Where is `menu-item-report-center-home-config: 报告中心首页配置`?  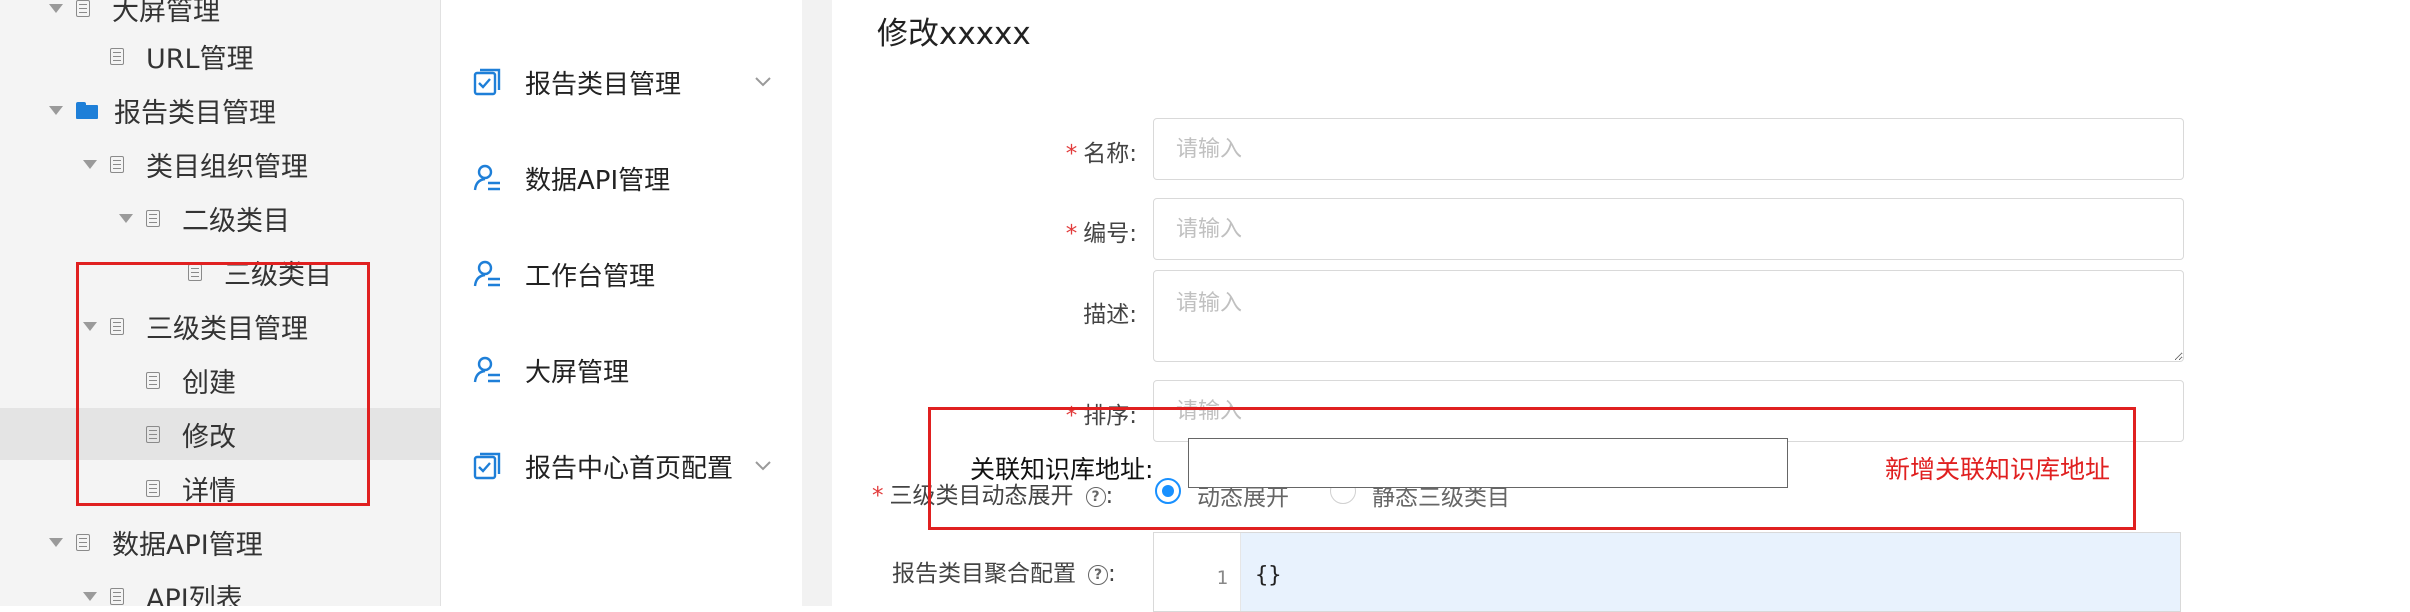 menu-item-report-center-home-config: 报告中心首页配置 is located at coordinates (622, 466).